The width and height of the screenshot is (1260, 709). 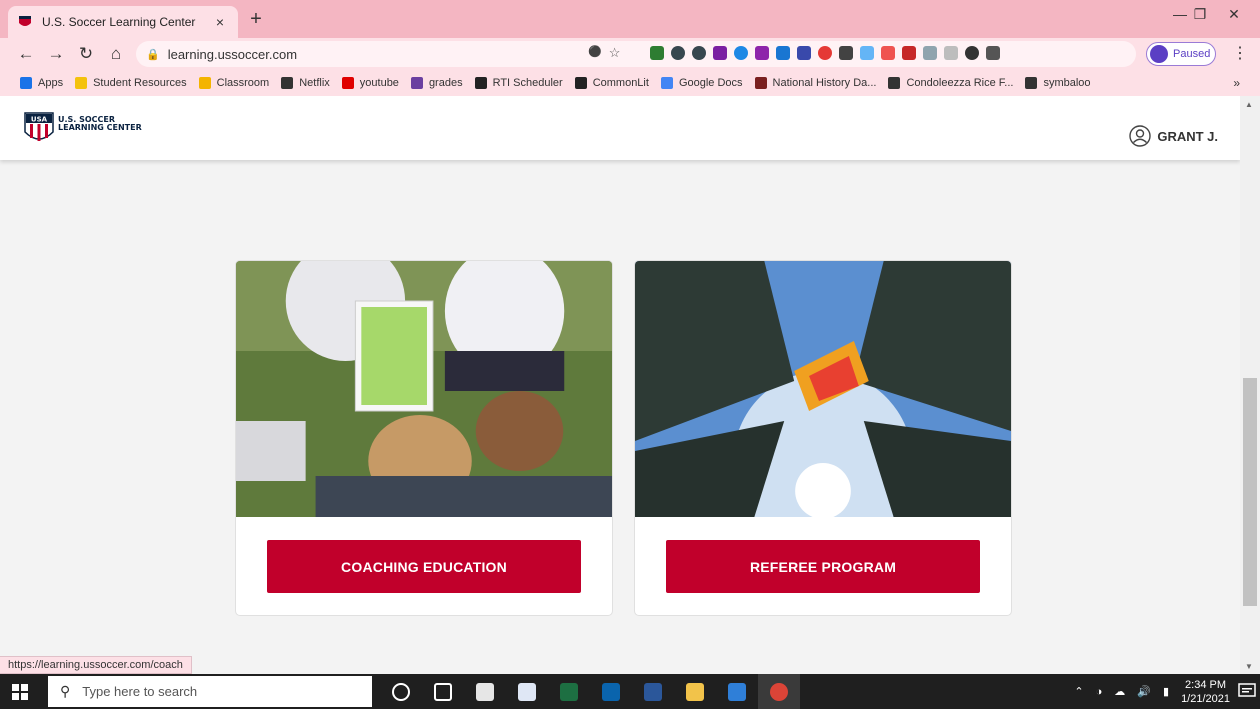 I want to click on windows-start-icon, so click(x=20, y=691).